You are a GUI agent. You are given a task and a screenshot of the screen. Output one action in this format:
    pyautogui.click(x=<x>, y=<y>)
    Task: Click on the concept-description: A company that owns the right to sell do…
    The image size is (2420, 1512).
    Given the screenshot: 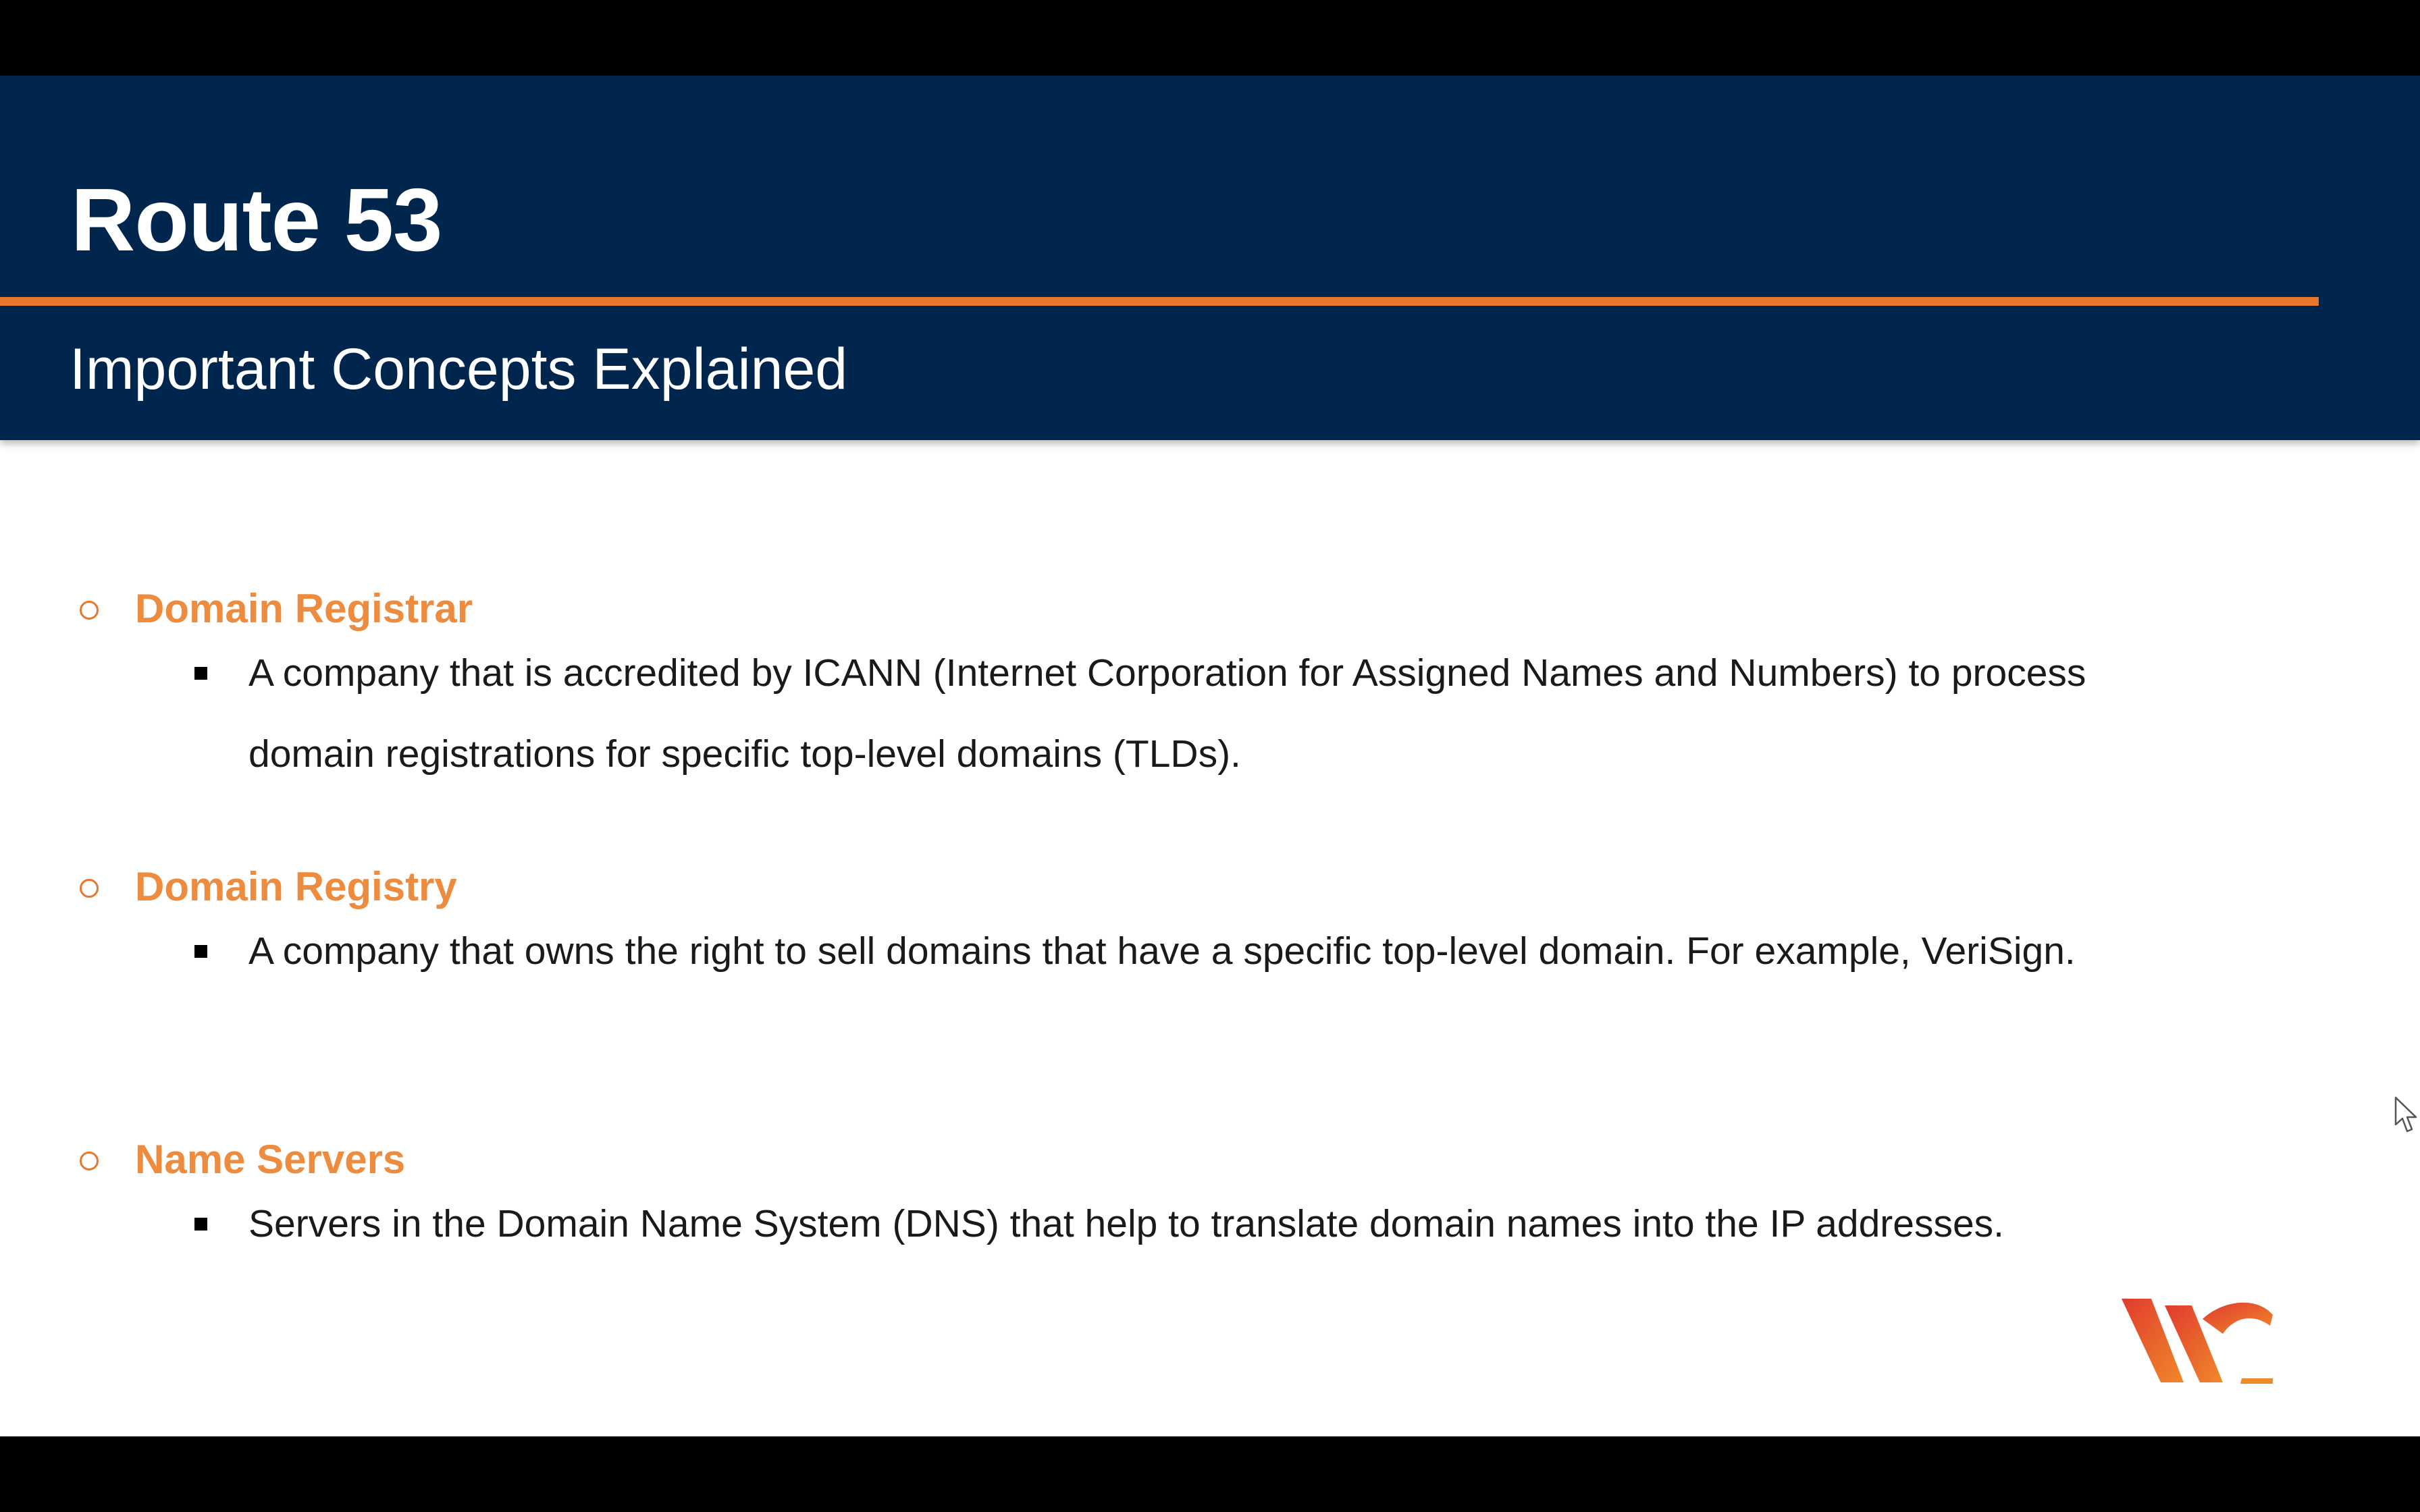 What is the action you would take?
    pyautogui.click(x=1162, y=951)
    